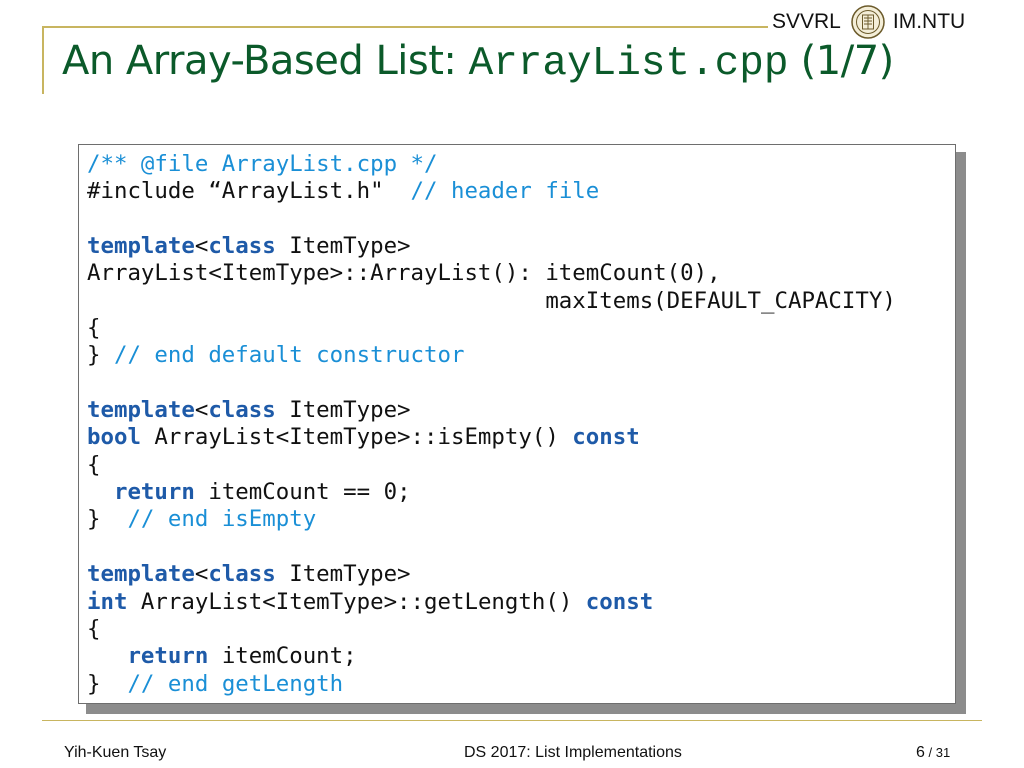 The image size is (1024, 768). I want to click on code-line-2: #include “ArrayList.h" // header file, so click(343, 191).